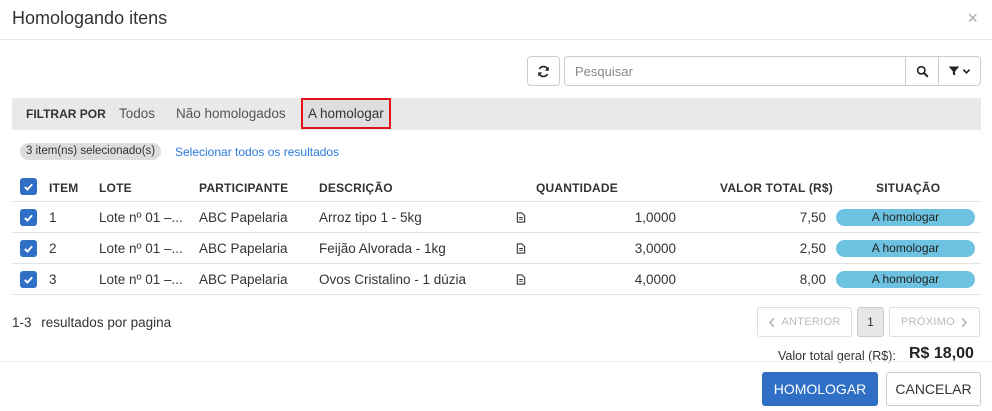  I want to click on select-all-link: Selecionar todos os resultados, so click(257, 152).